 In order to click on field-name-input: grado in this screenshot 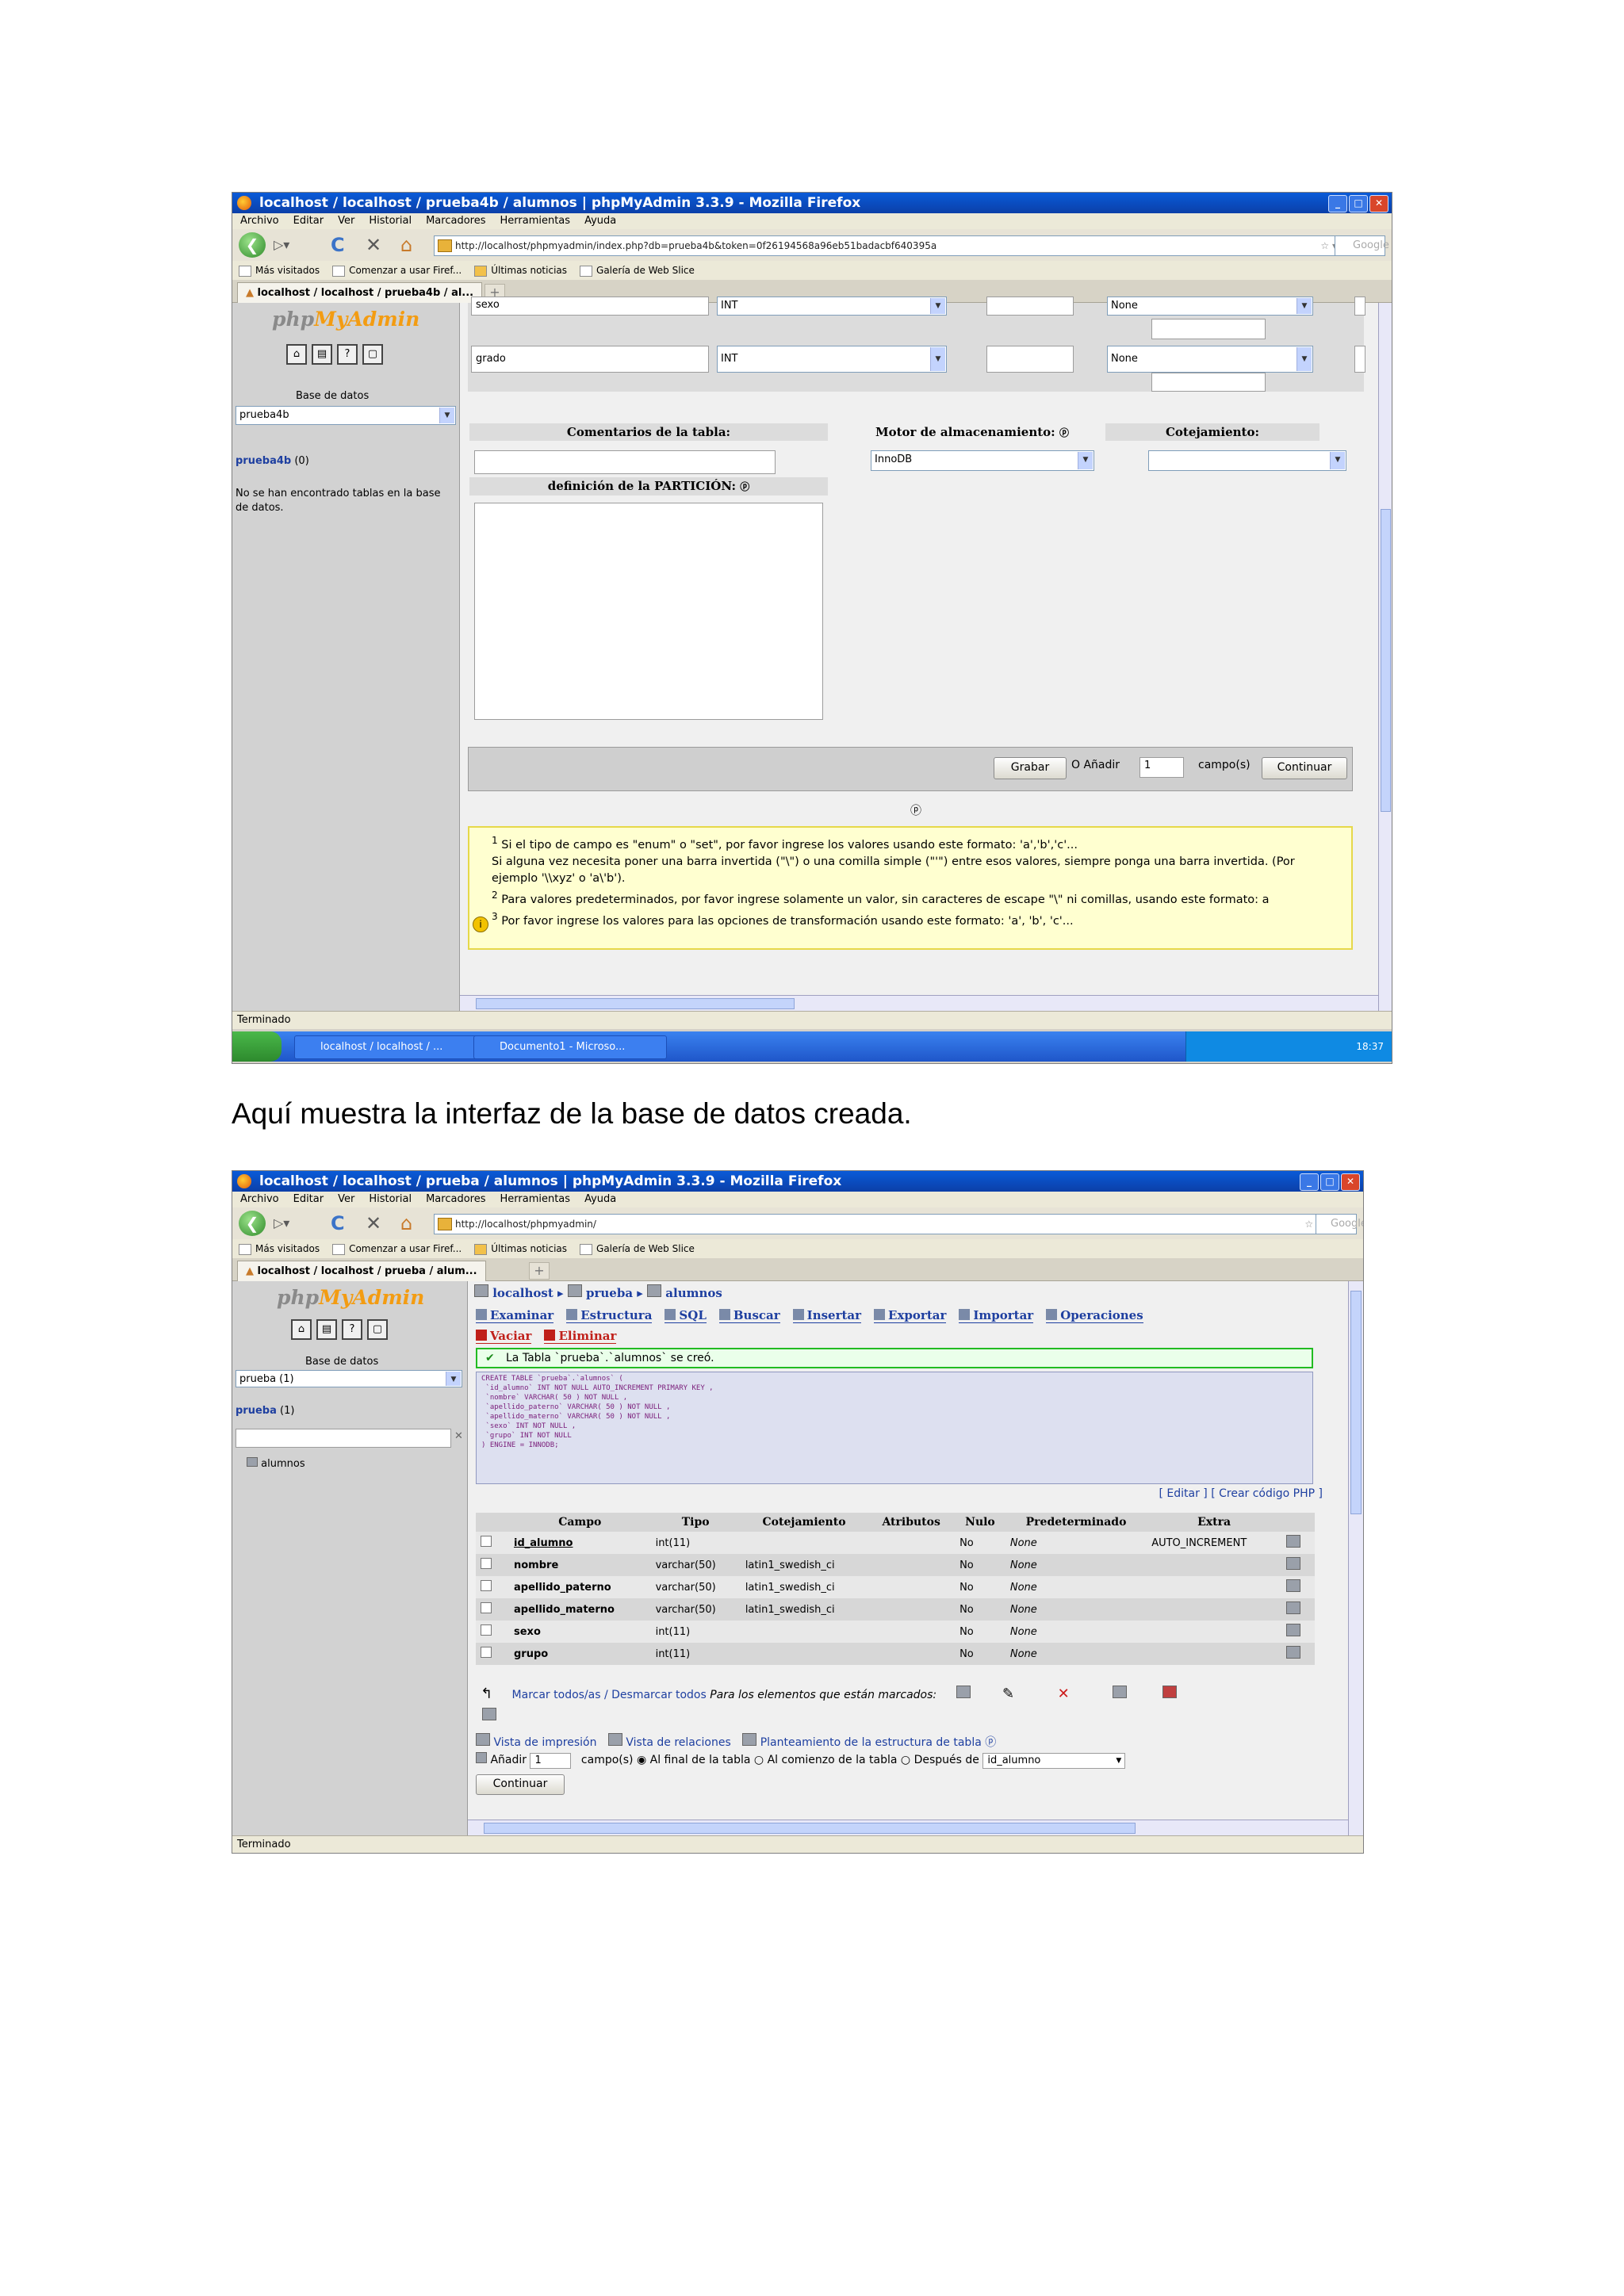, I will do `click(590, 360)`.